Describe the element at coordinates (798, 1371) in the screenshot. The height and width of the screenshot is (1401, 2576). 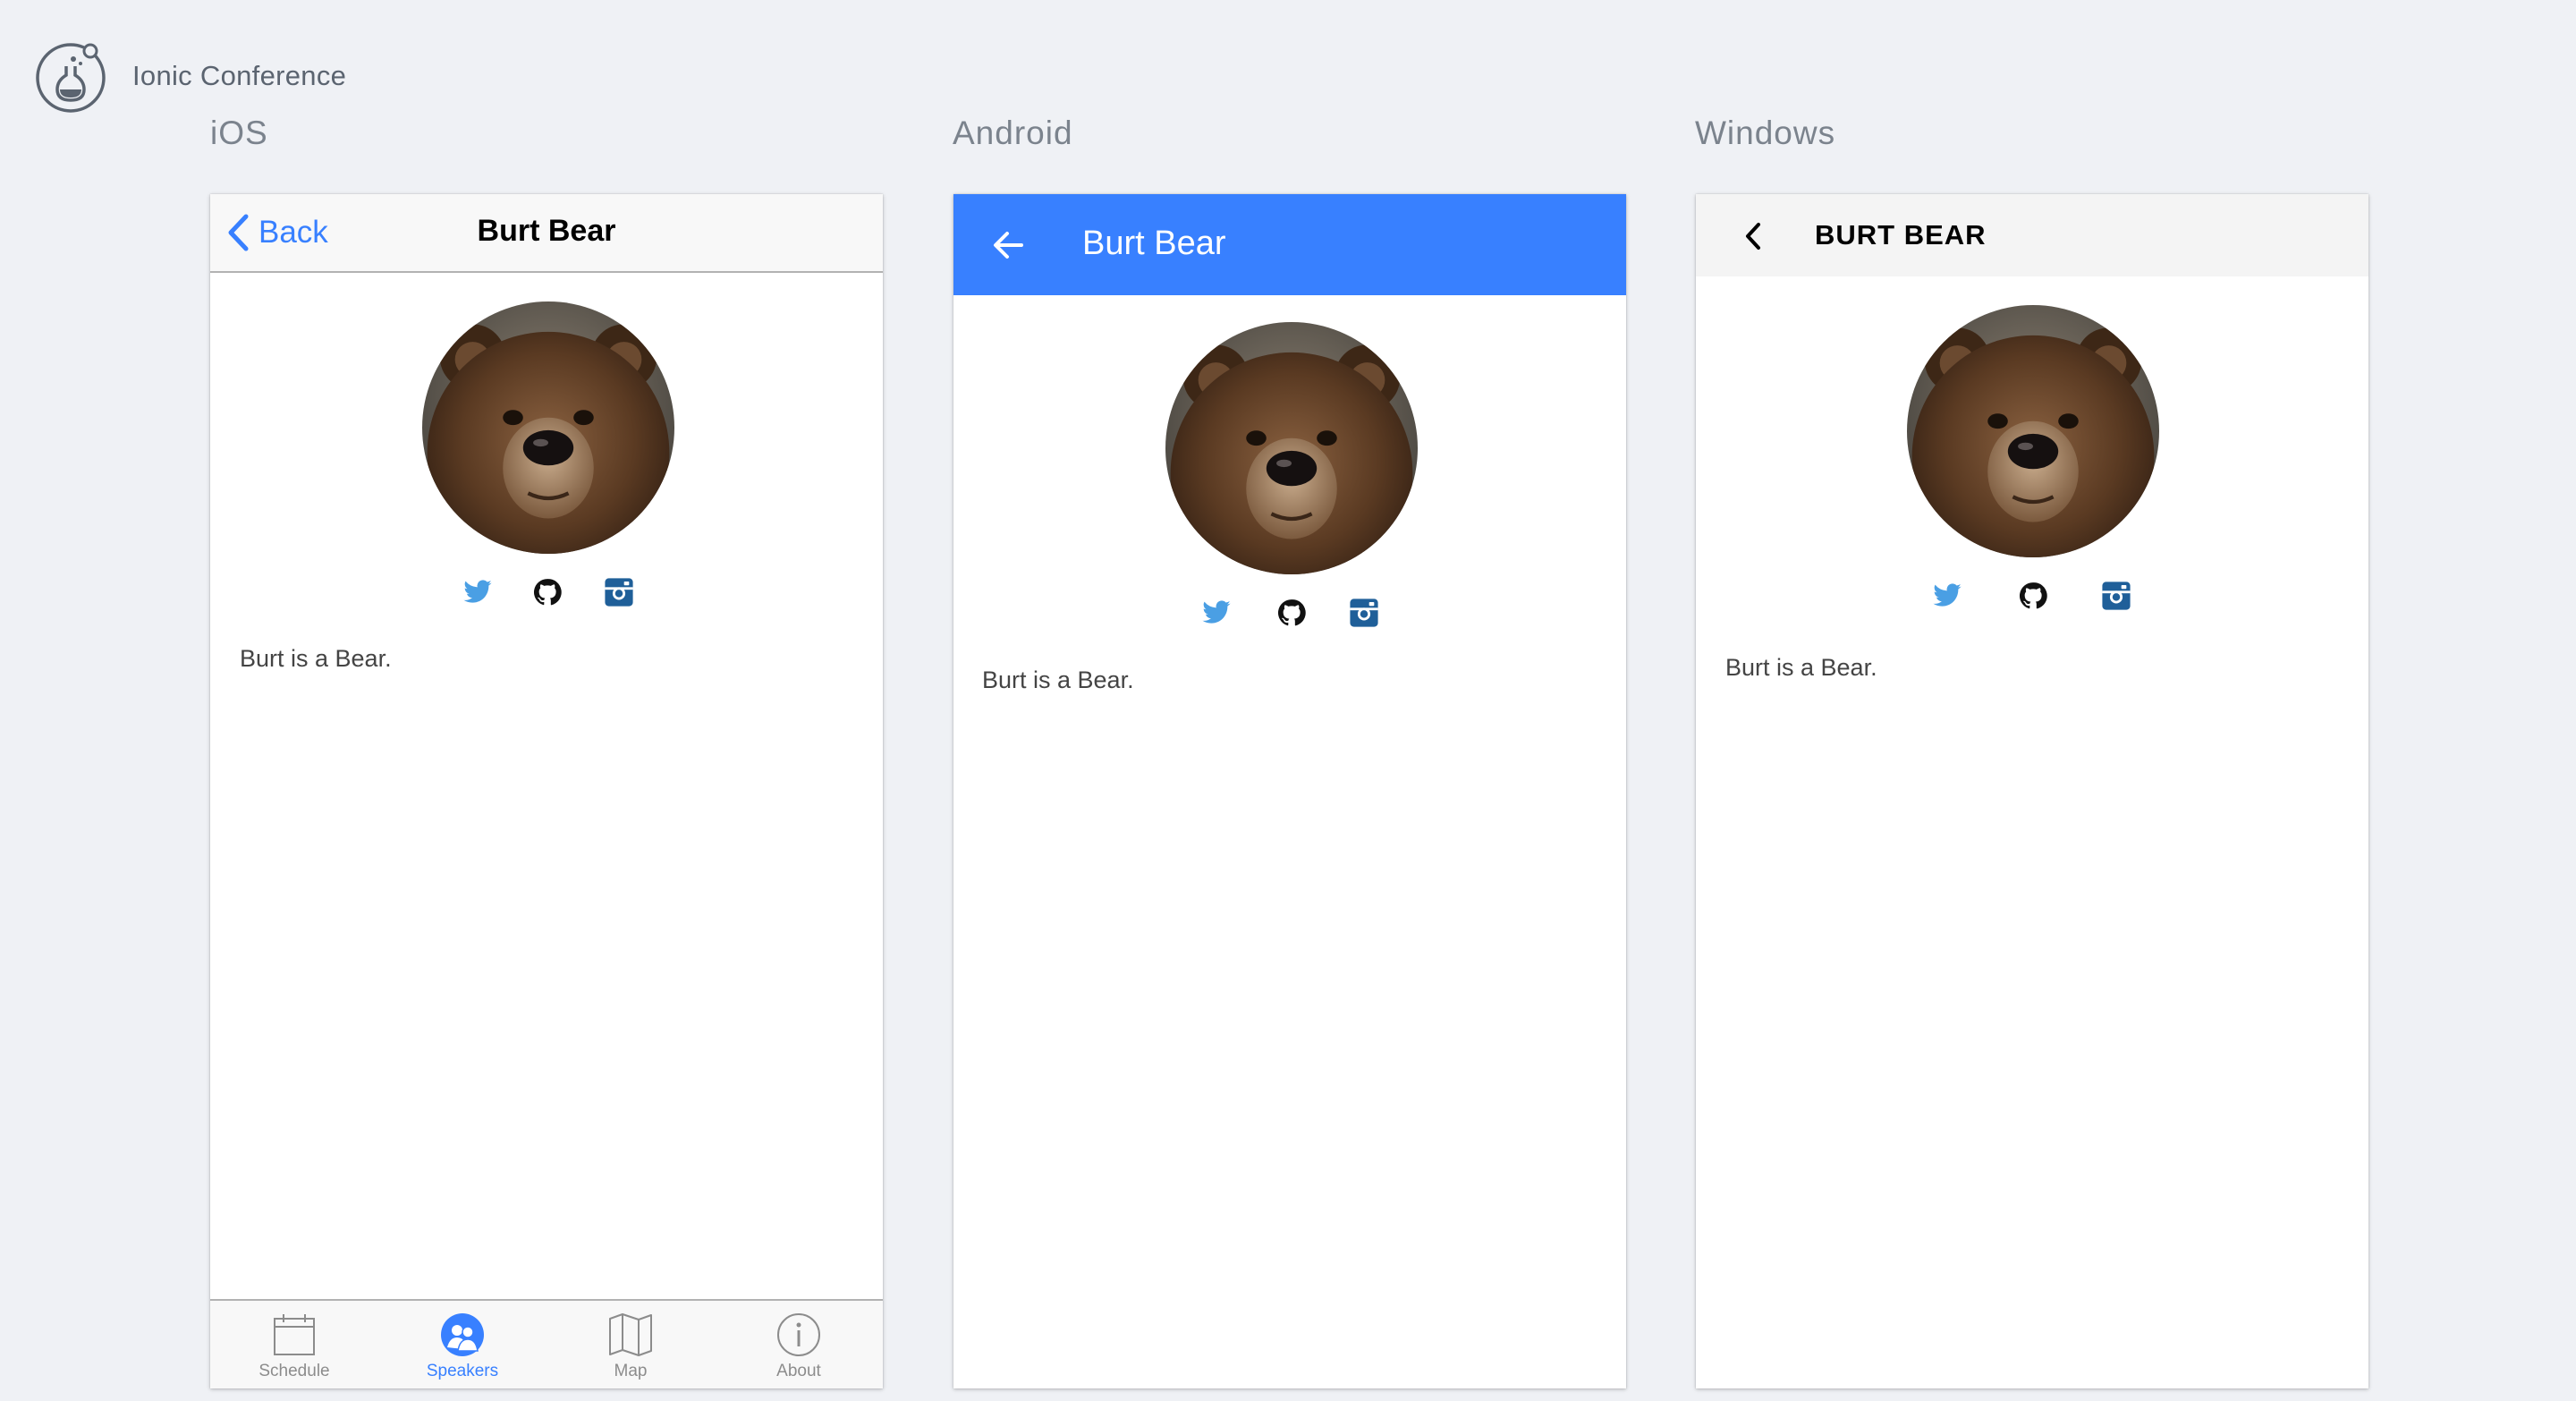
I see `tab-label: About` at that location.